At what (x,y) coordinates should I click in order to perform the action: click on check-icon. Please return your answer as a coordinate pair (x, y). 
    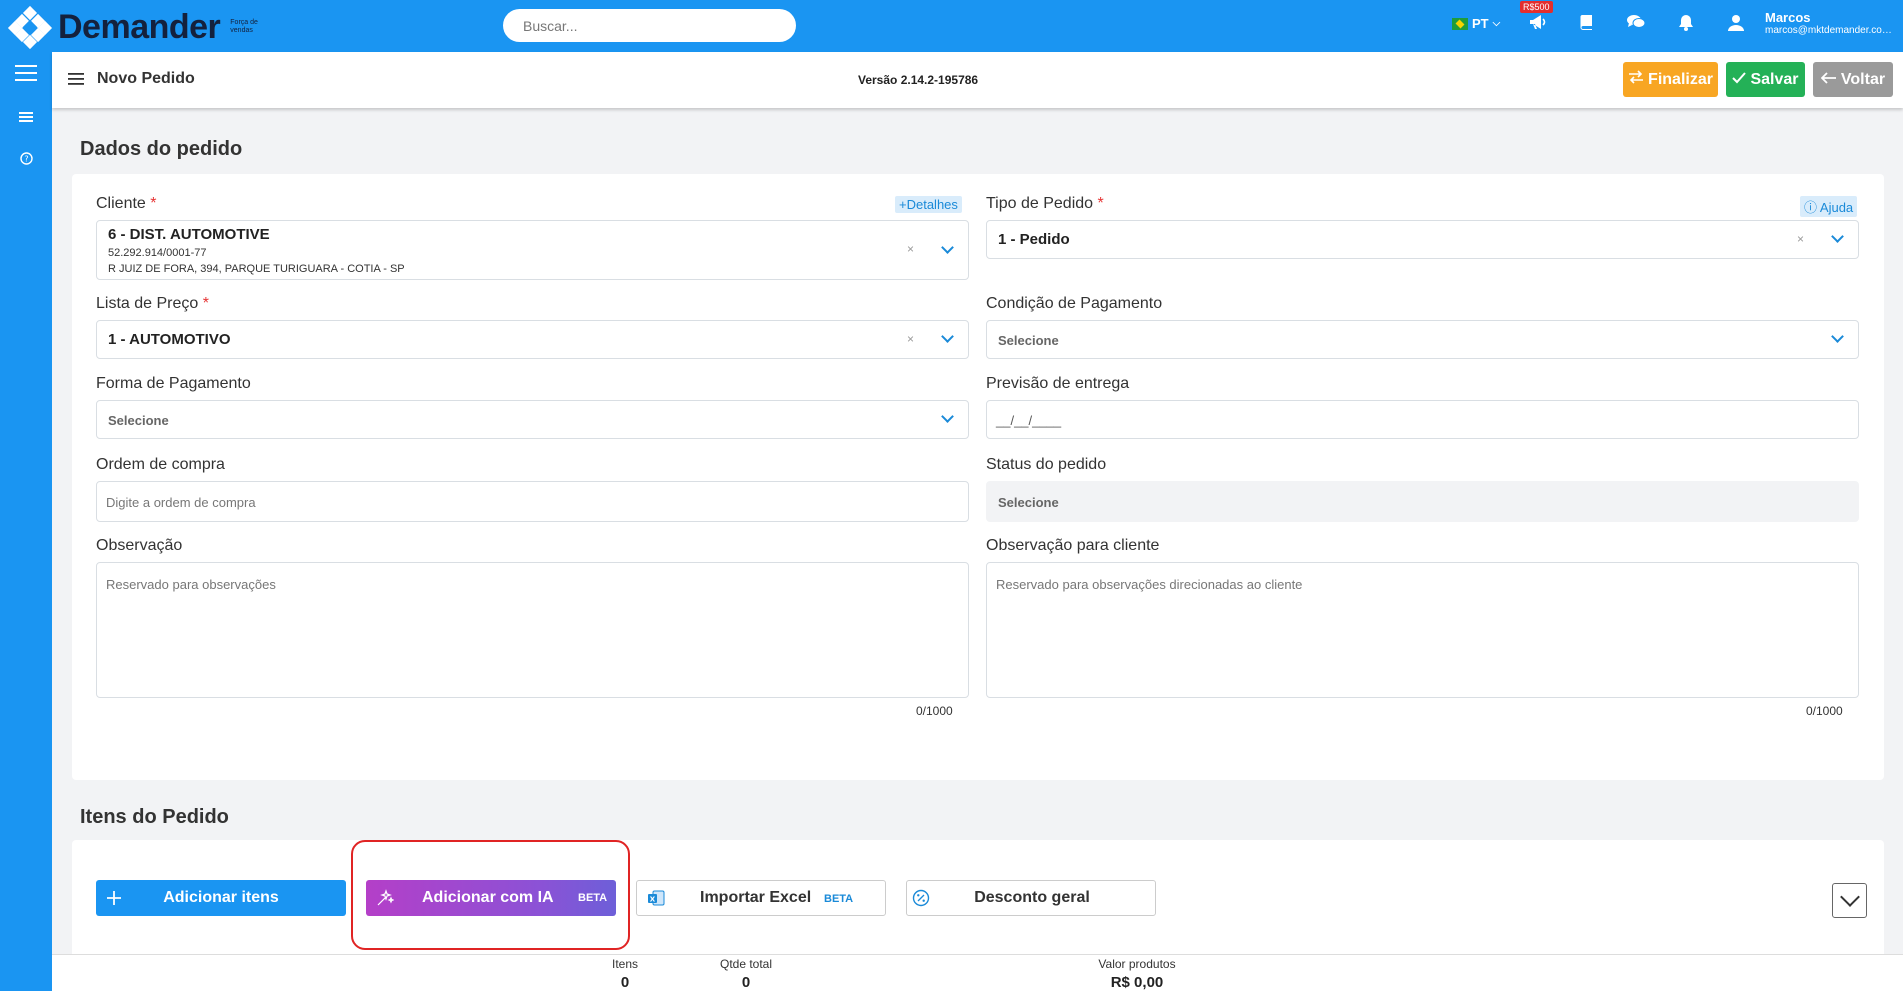
    Looking at the image, I should click on (1739, 80).